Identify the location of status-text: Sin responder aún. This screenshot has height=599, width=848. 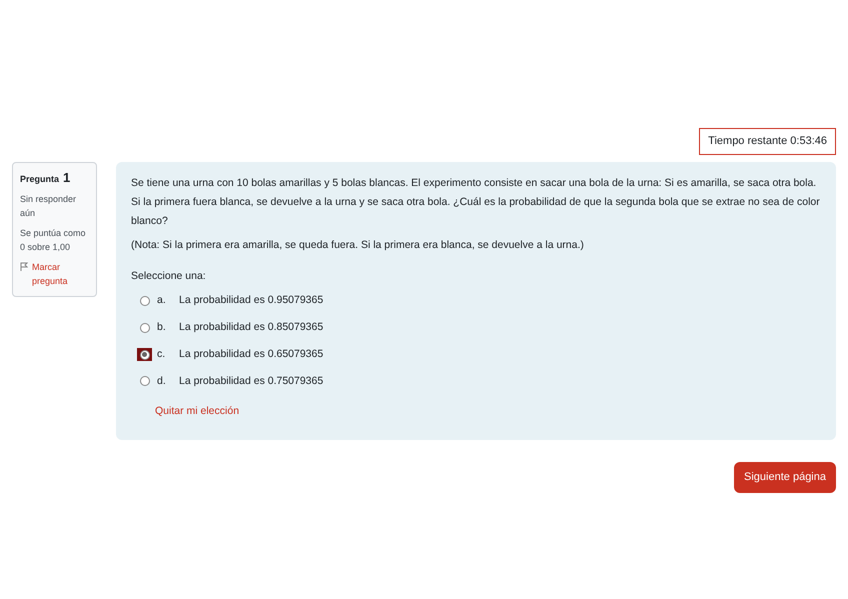
(49, 206).